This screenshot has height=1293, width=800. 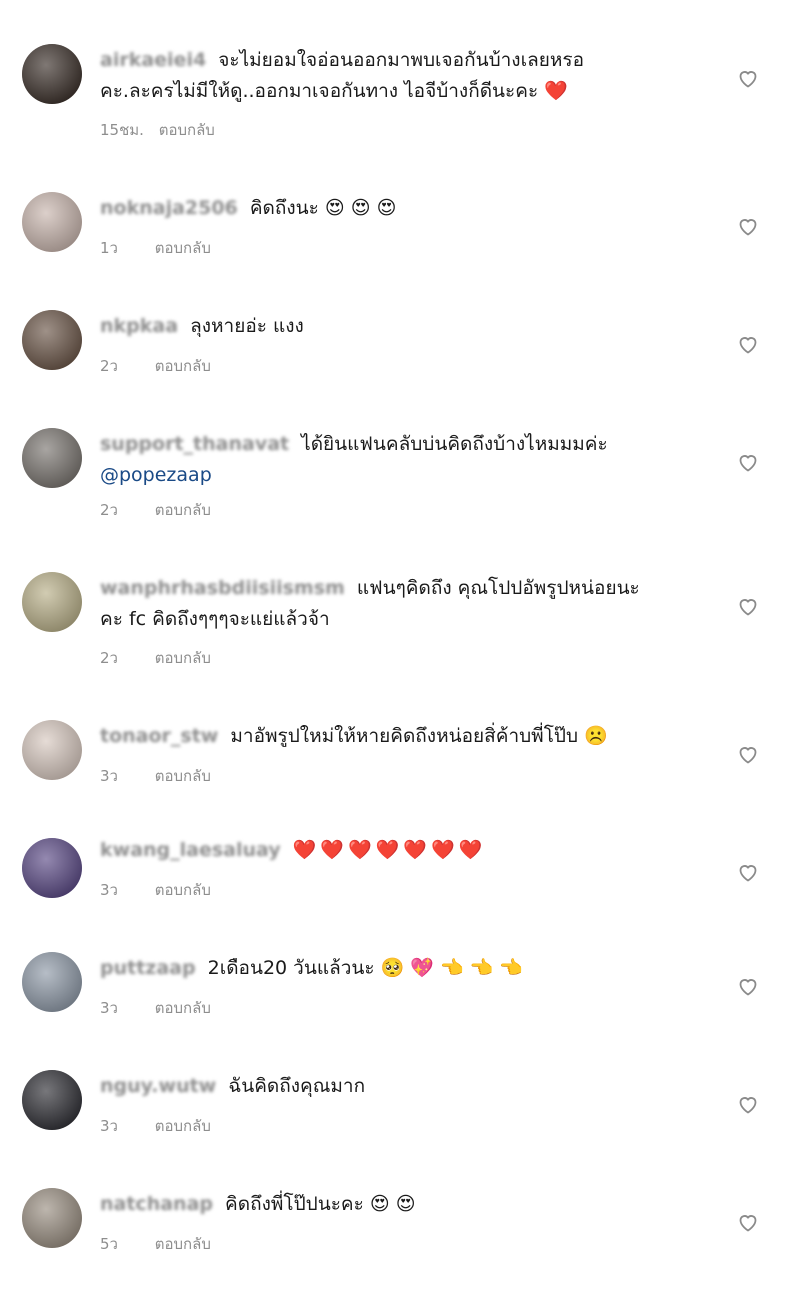 What do you see at coordinates (312, 968) in the screenshot?
I see `comment-text: puttzaap 2เดือน20 วันแล้วนะ 🥺 💖 👈 👈 👈` at bounding box center [312, 968].